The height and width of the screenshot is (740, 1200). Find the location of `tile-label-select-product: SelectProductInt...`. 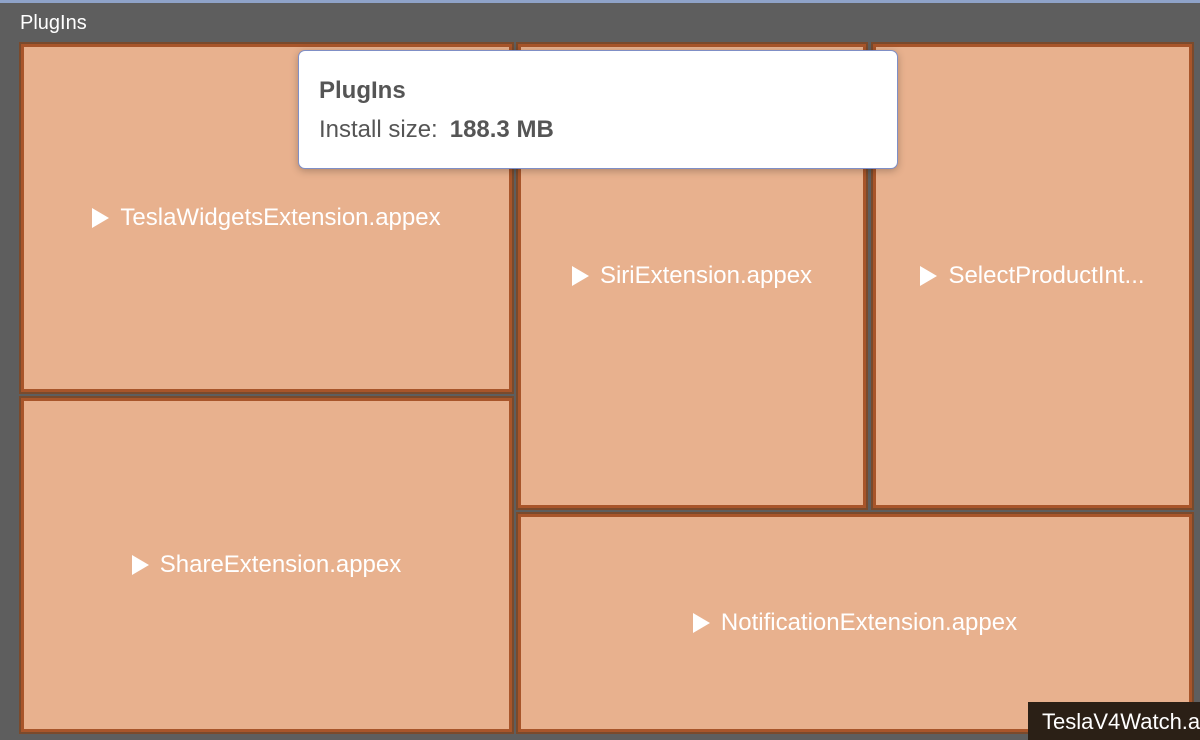

tile-label-select-product: SelectProductInt... is located at coordinates (1046, 275).